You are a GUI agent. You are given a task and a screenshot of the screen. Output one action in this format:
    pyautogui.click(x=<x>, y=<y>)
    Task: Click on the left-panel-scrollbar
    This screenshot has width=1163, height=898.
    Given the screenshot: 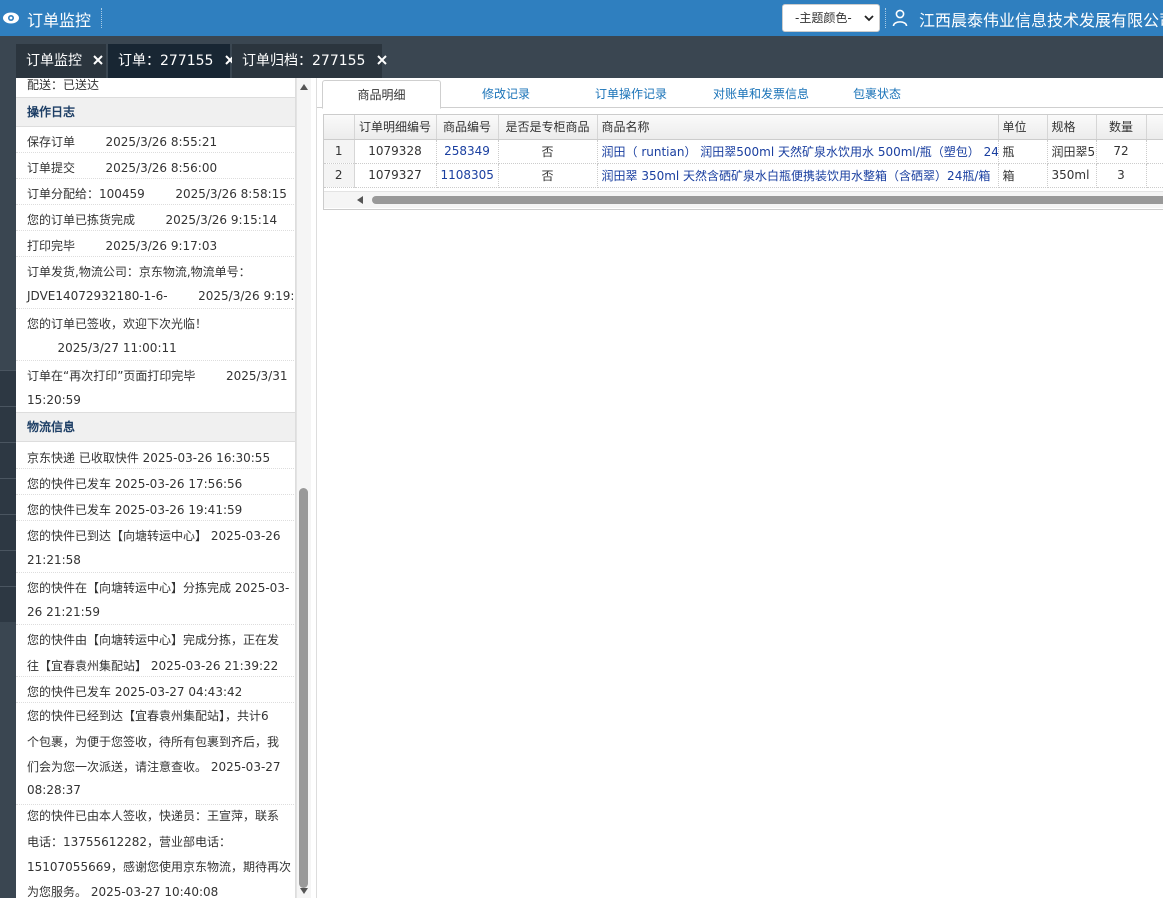 What is the action you would take?
    pyautogui.click(x=303, y=488)
    